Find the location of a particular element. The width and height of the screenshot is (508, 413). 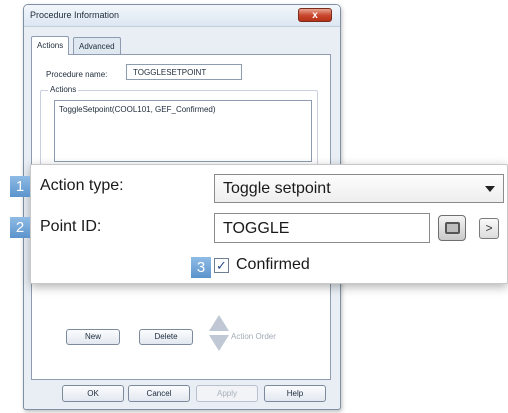

move-up-arrow-icon is located at coordinates (219, 323).